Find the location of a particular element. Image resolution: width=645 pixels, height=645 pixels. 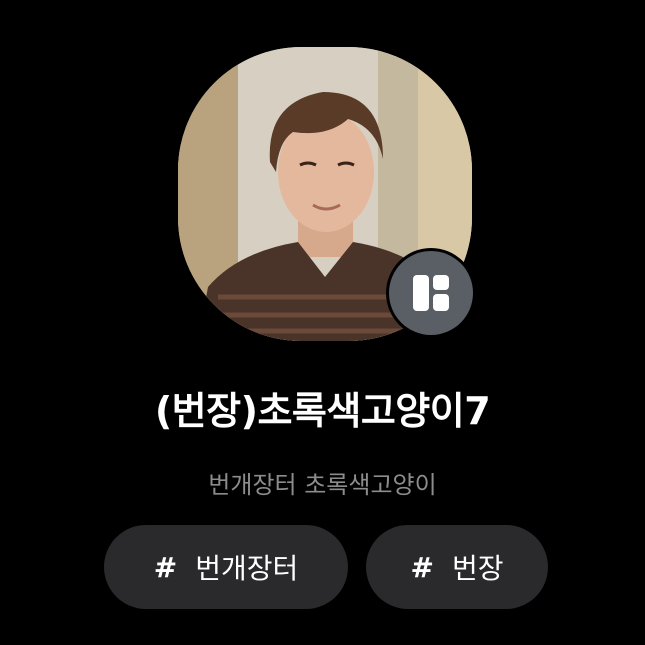

tag-label: 번개장터 is located at coordinates (247, 568).